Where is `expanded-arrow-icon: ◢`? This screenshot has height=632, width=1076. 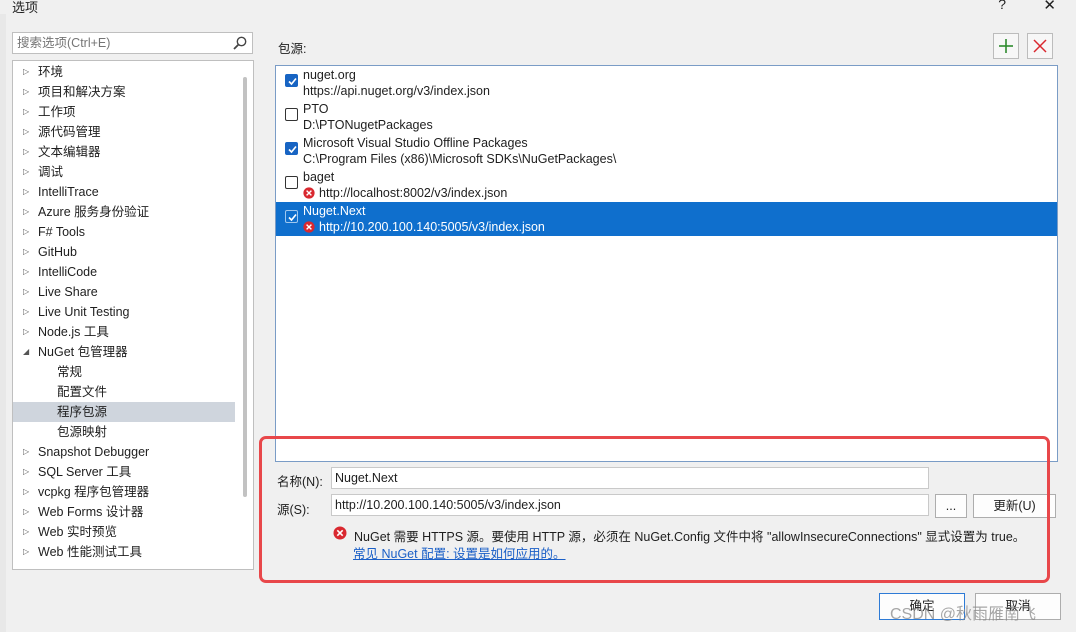
expanded-arrow-icon: ◢ is located at coordinates (28, 352).